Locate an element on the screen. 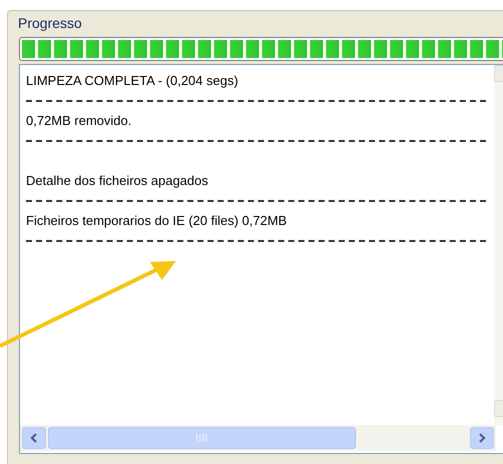  scroll-thumb is located at coordinates (202, 438).